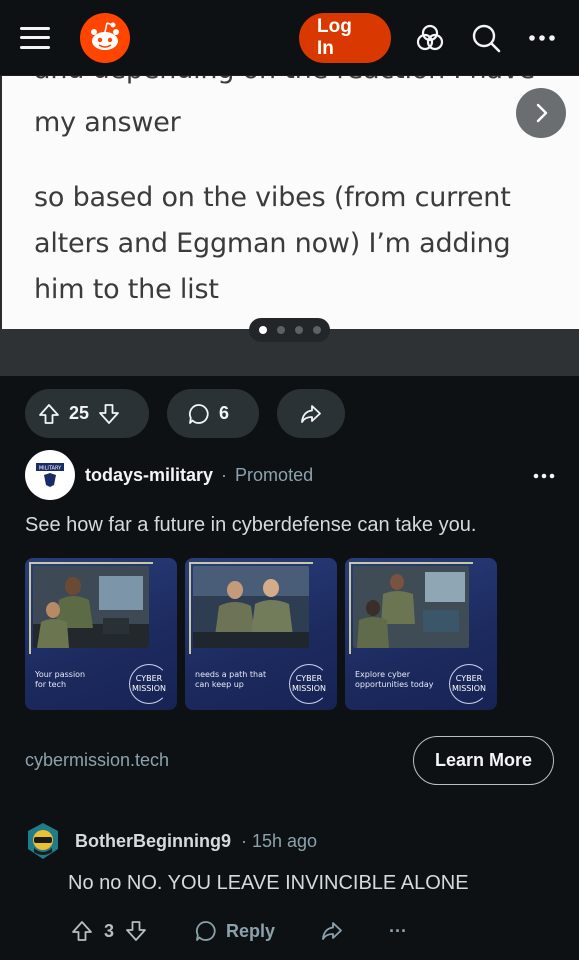  What do you see at coordinates (126, 289) in the screenshot?
I see `slide-text-line: him to the list` at bounding box center [126, 289].